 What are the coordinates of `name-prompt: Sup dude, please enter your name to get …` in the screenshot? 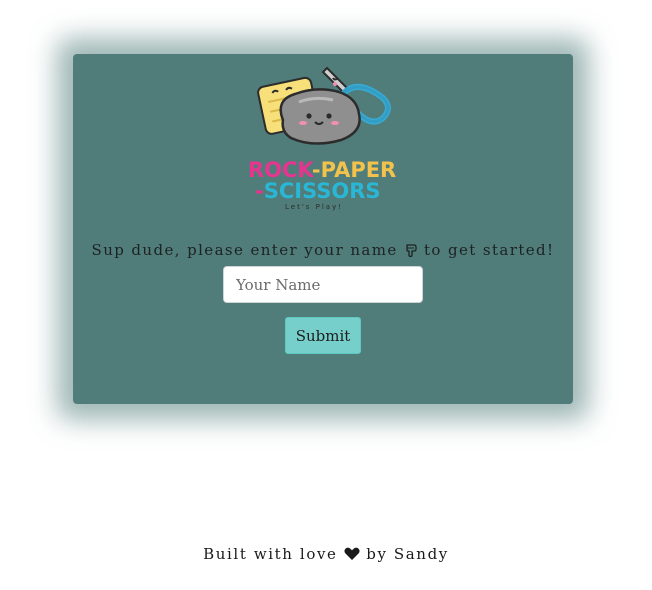 It's located at (323, 250).